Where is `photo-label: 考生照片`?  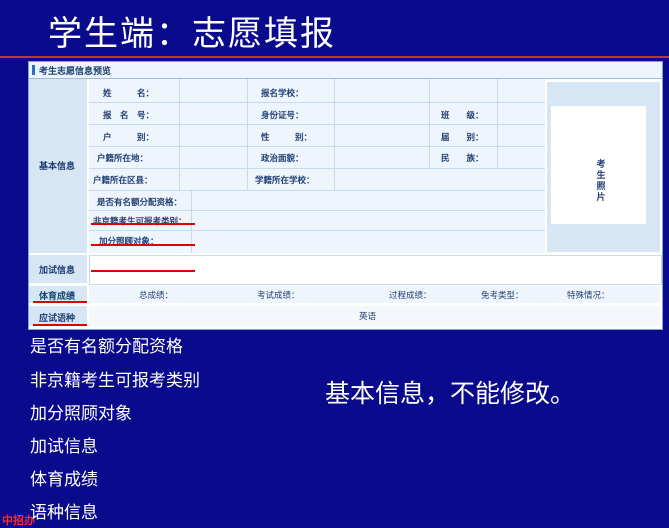 photo-label: 考生照片 is located at coordinates (601, 181).